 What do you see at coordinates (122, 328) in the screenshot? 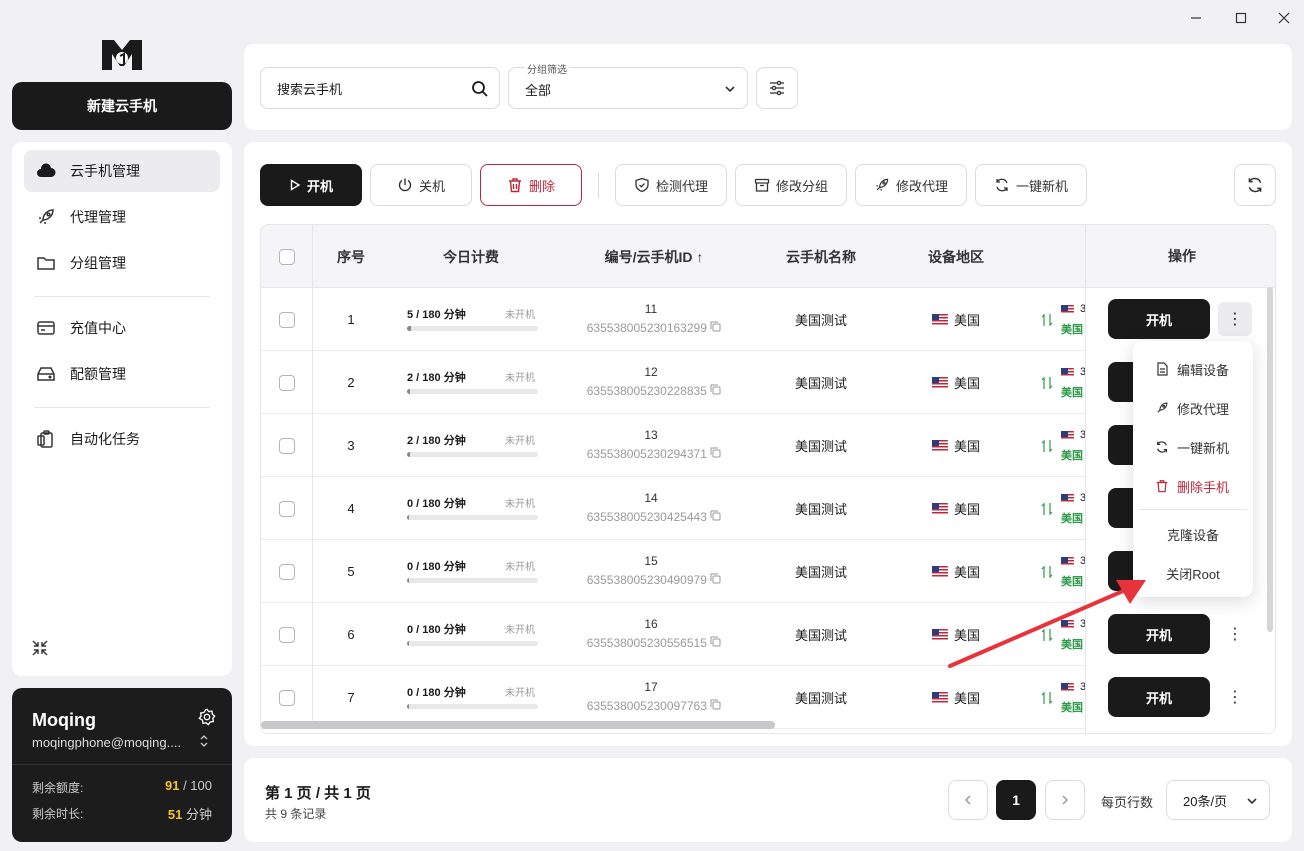
I see `sidebar-item-recharge: 充值中心` at bounding box center [122, 328].